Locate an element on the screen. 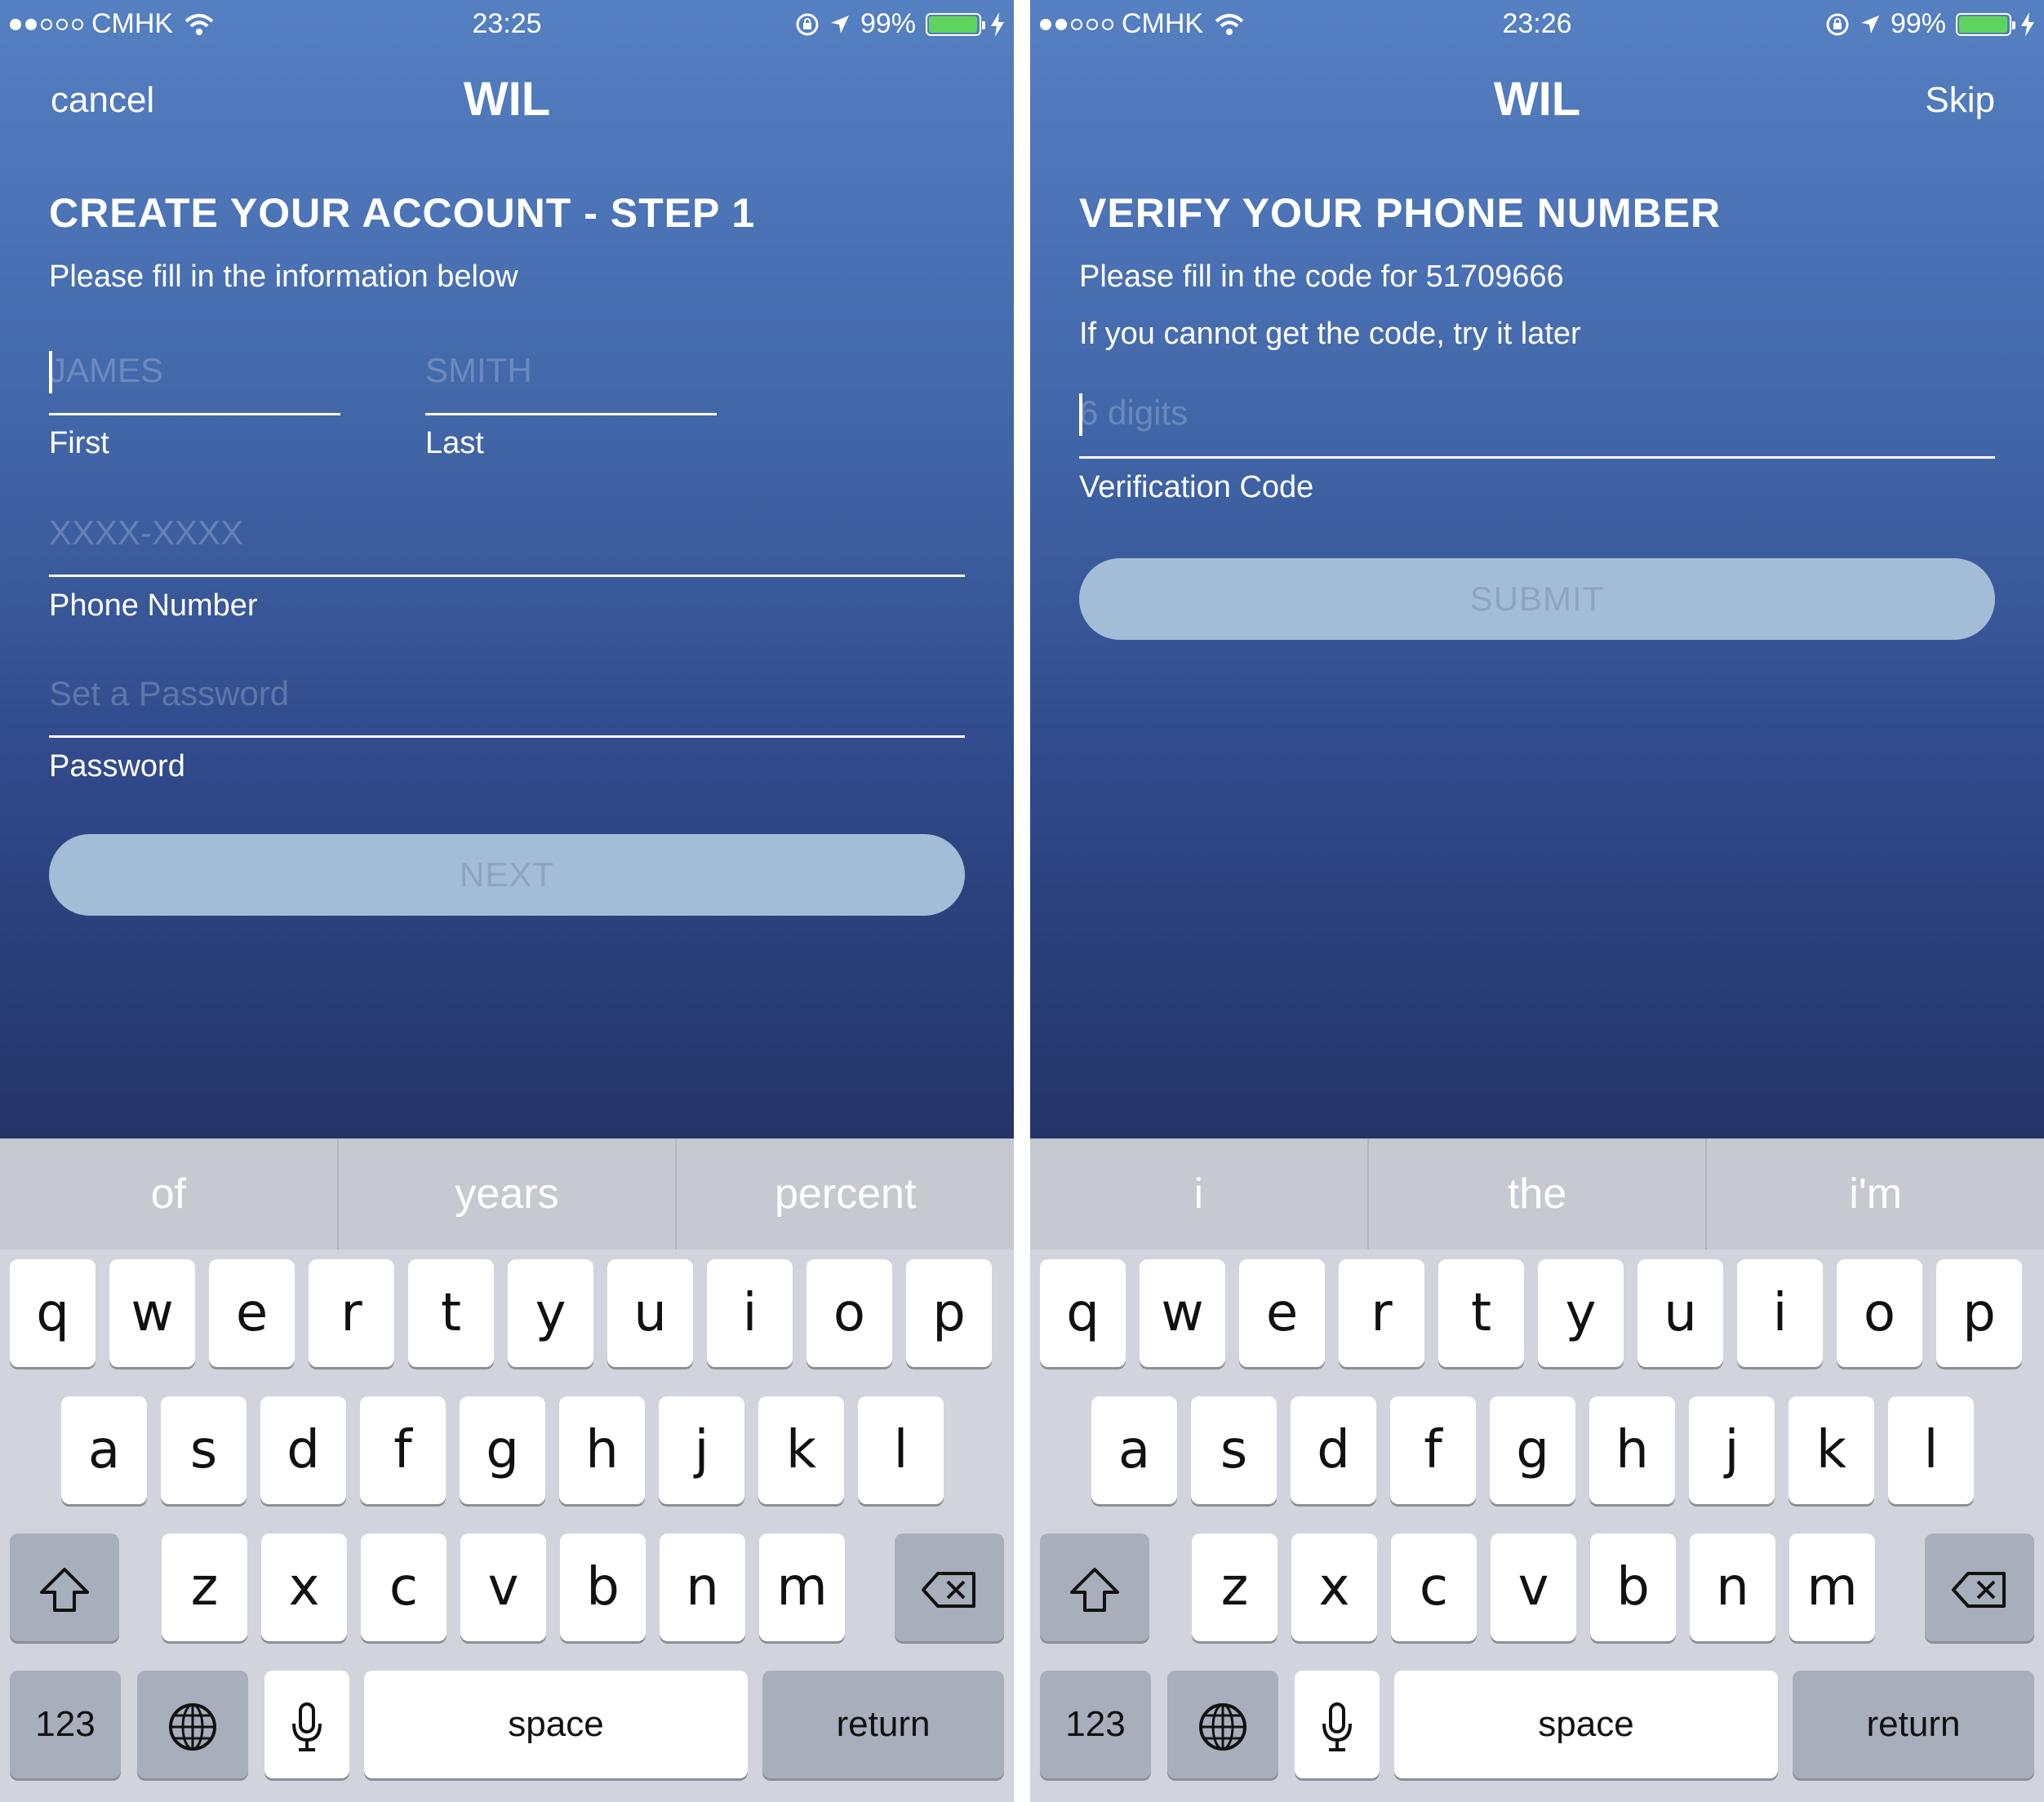  suggestion-item: years is located at coordinates (507, 1193).